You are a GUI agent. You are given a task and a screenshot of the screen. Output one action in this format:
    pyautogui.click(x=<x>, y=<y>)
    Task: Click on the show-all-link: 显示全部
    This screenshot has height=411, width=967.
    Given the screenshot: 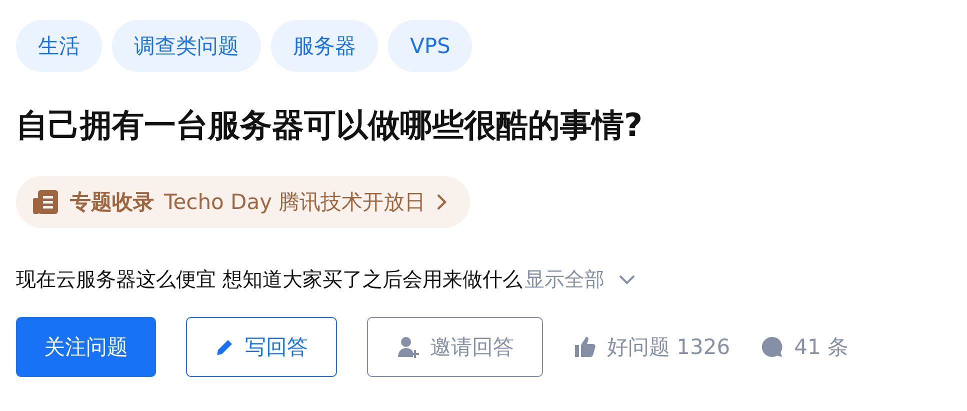 What is the action you would take?
    pyautogui.click(x=580, y=280)
    